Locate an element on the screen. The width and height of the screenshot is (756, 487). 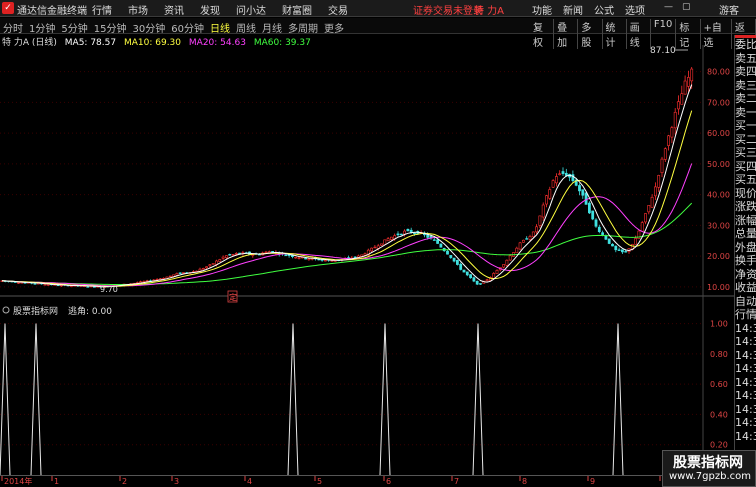
restore-icon: ▢ is located at coordinates (686, 7).